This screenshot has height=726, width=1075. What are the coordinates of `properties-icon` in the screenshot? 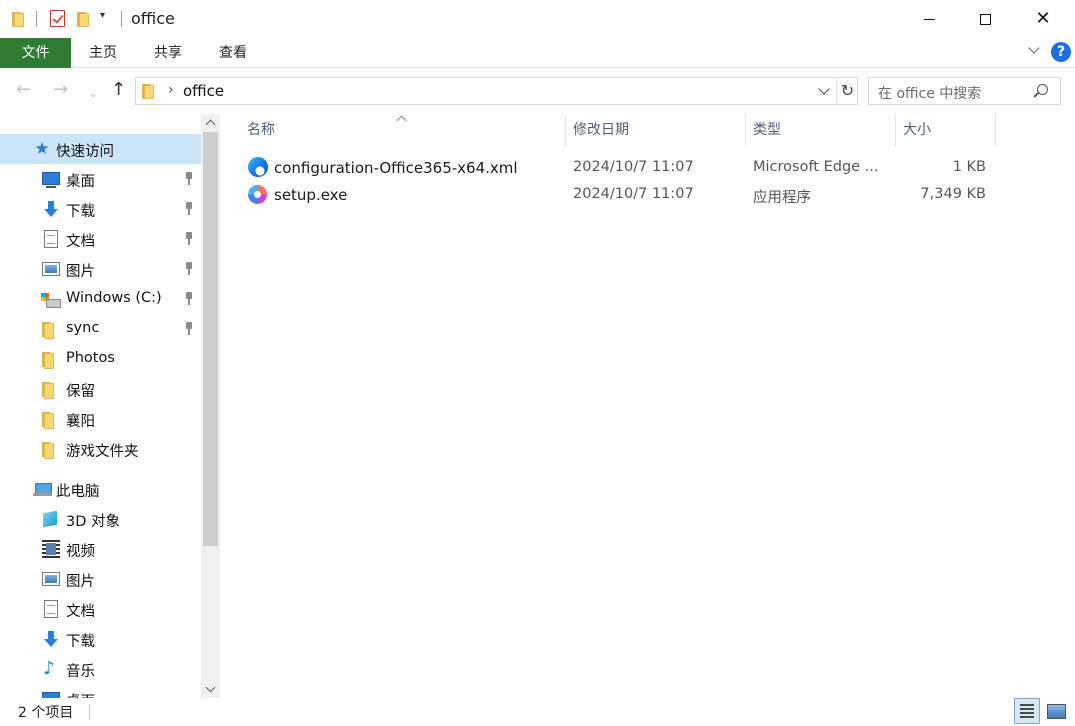 It's located at (57, 18).